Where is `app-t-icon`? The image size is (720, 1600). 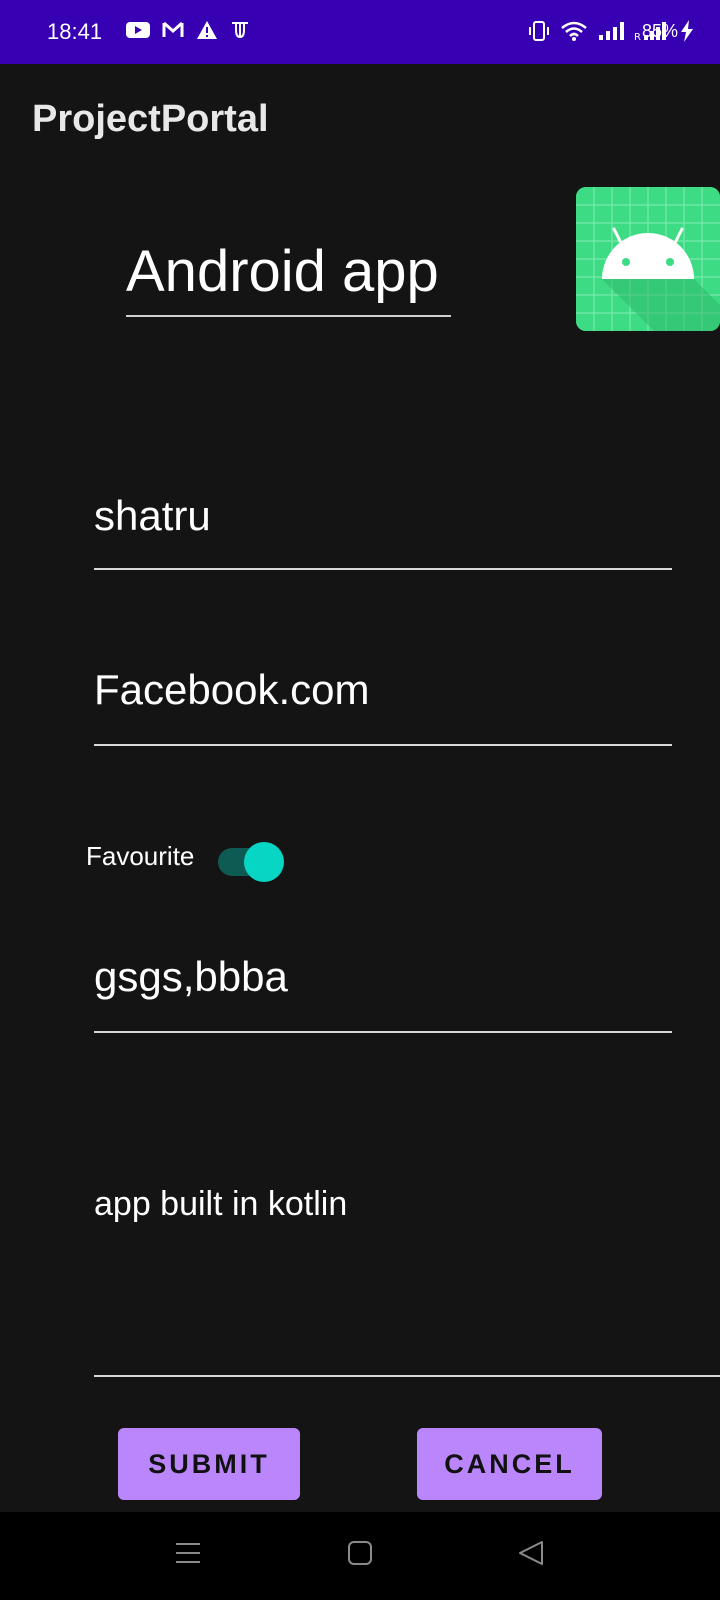
app-t-icon is located at coordinates (240, 30).